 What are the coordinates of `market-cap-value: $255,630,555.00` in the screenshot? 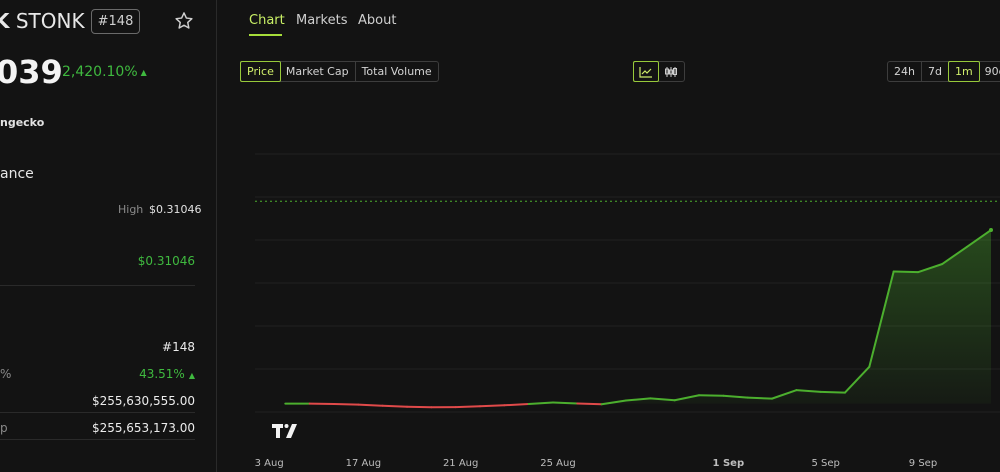 It's located at (143, 401).